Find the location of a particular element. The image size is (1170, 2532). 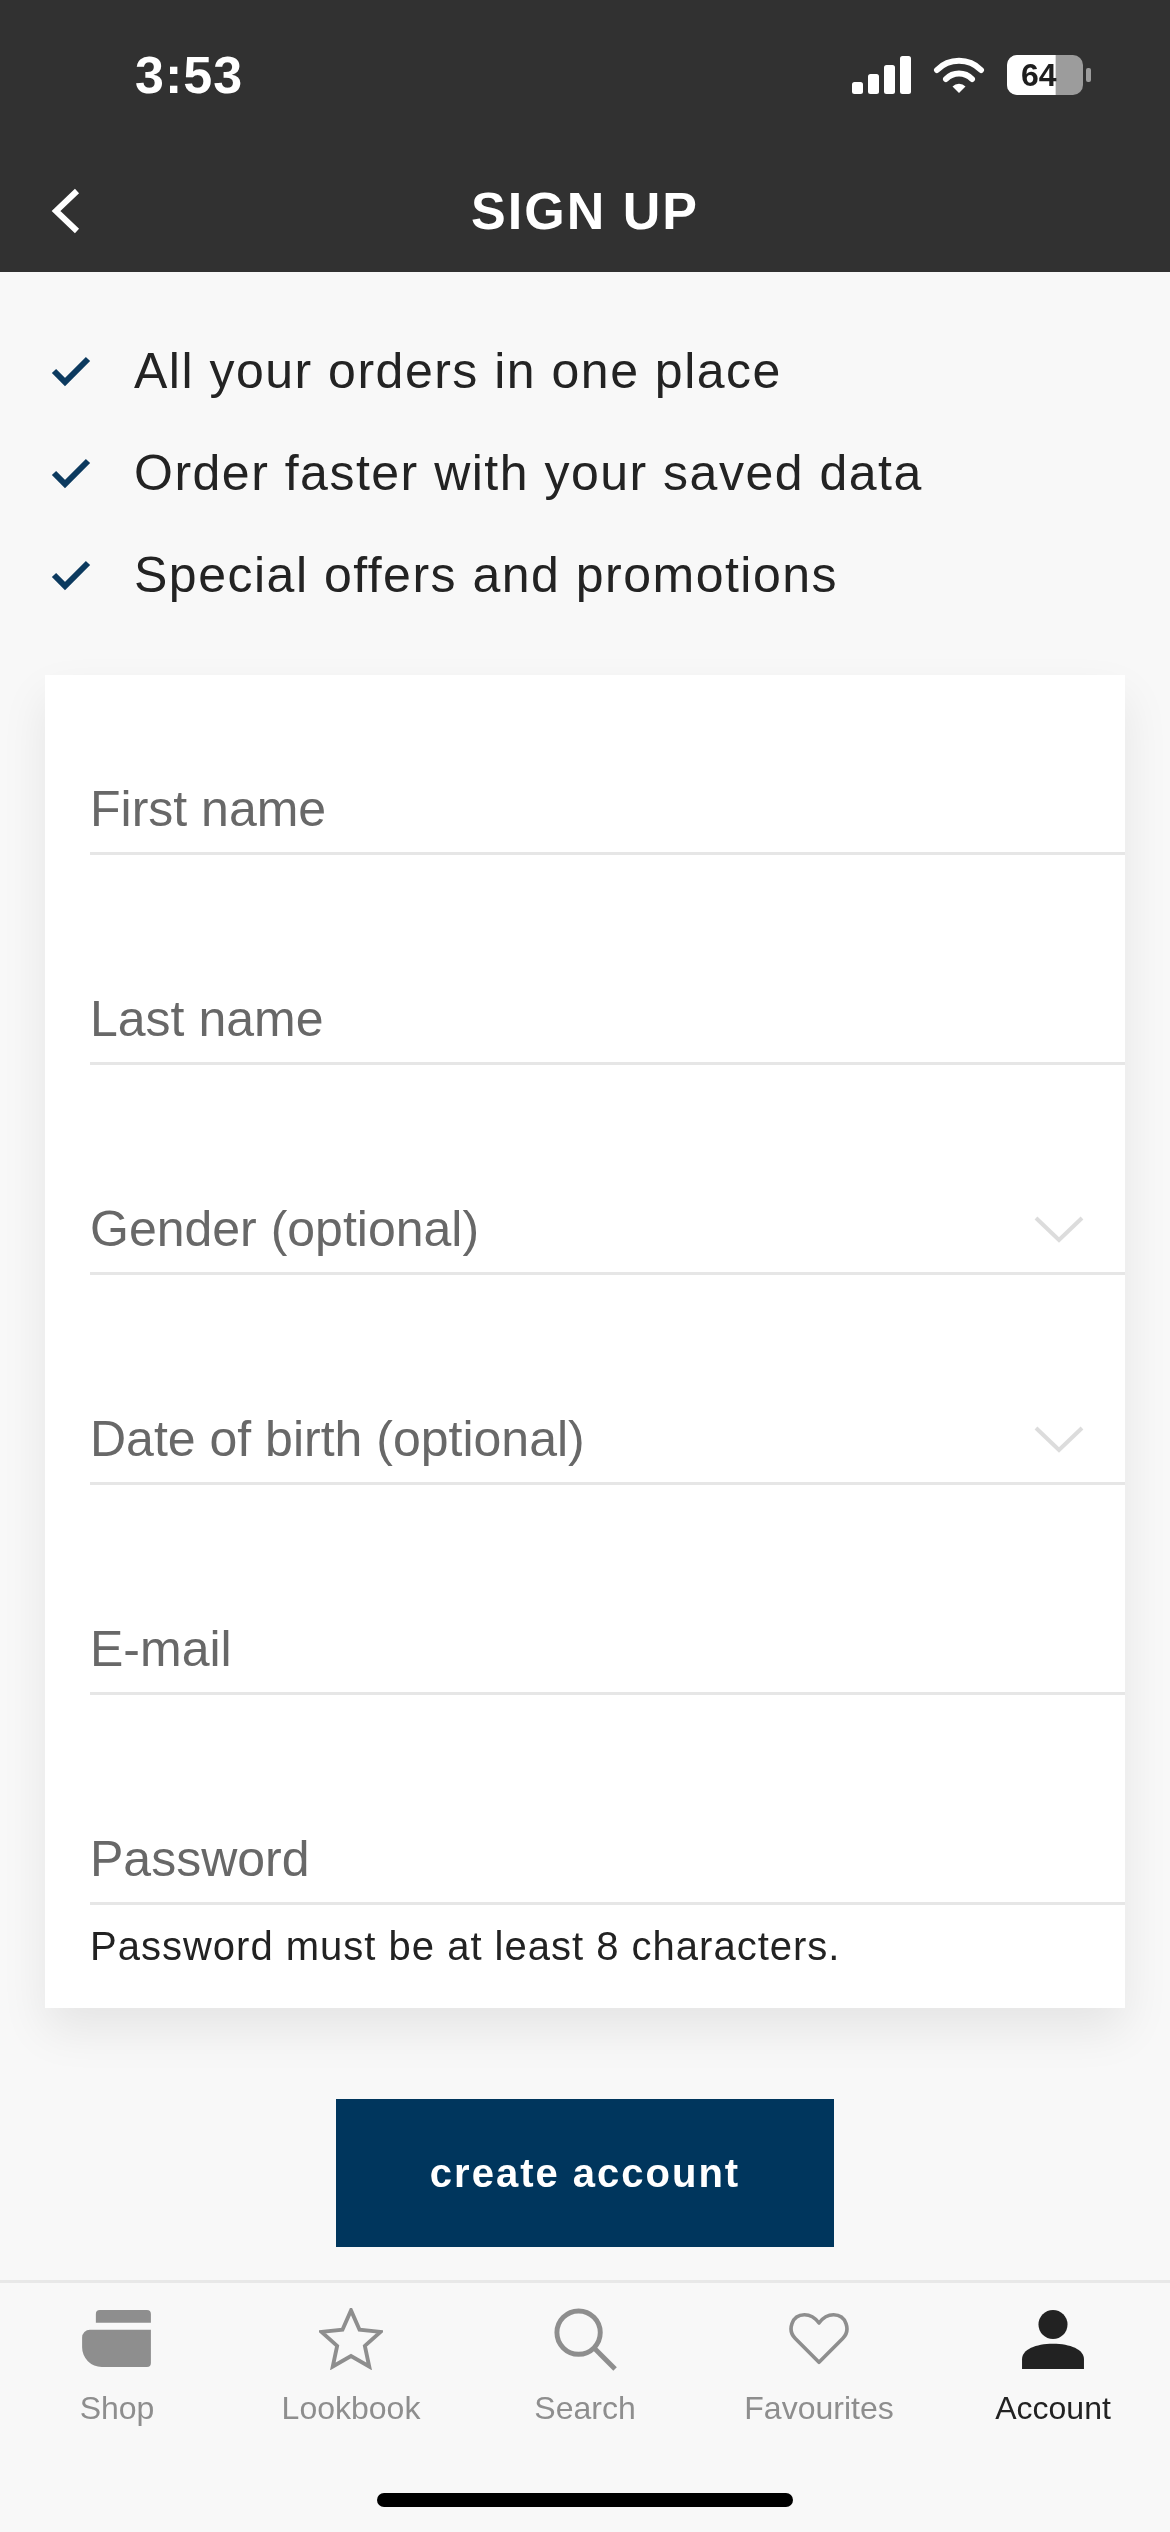

tab-bar-item: Favourites is located at coordinates (819, 2366).